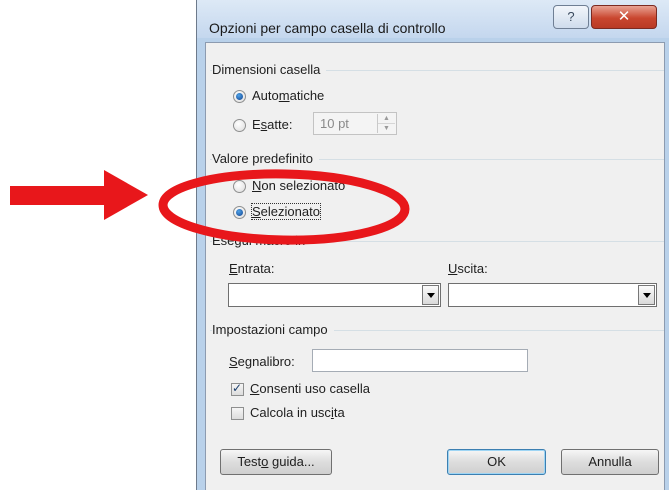 The image size is (669, 490). Describe the element at coordinates (355, 123) in the screenshot. I see `exact-size-spinner: 10 pt ▲ ▼` at that location.